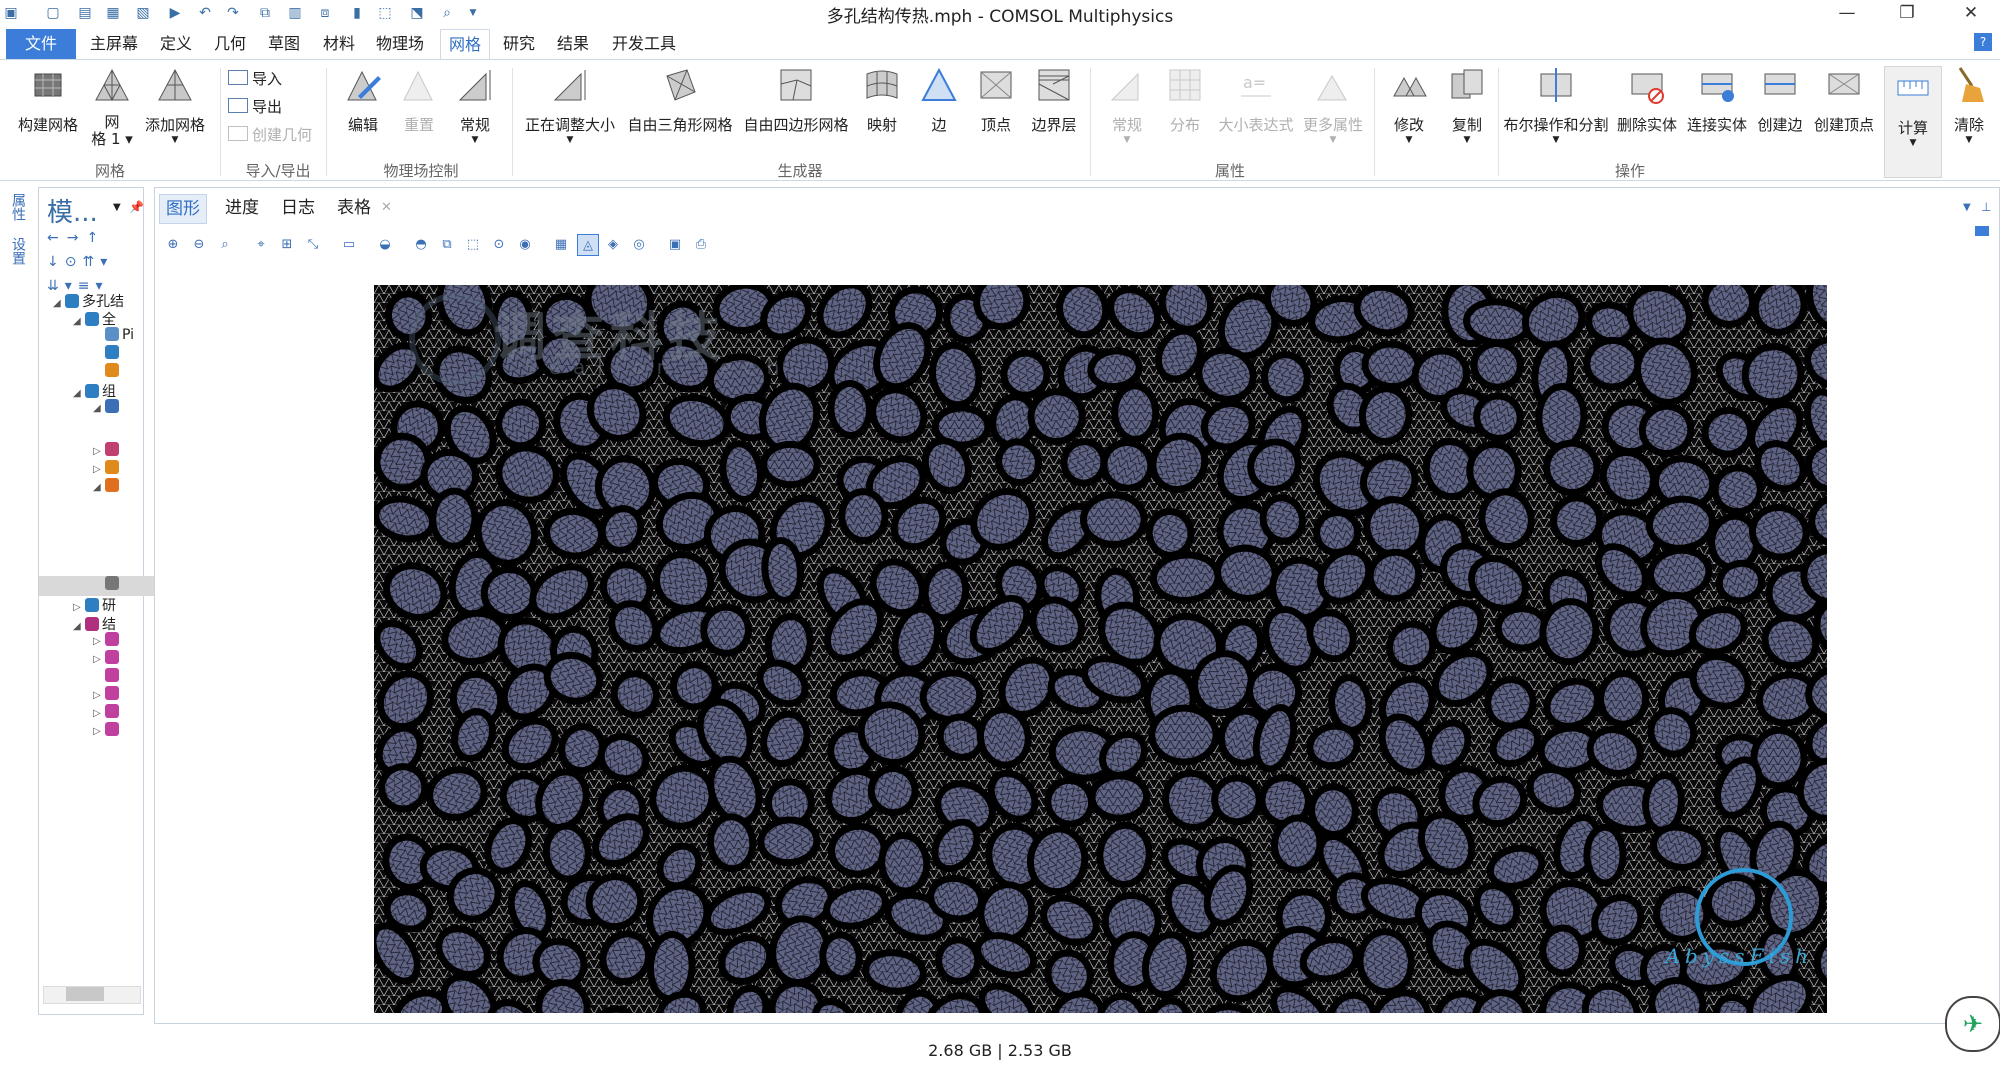 The width and height of the screenshot is (2000, 1065). Describe the element at coordinates (255, 78) in the screenshot. I see `import-button: 导入` at that location.